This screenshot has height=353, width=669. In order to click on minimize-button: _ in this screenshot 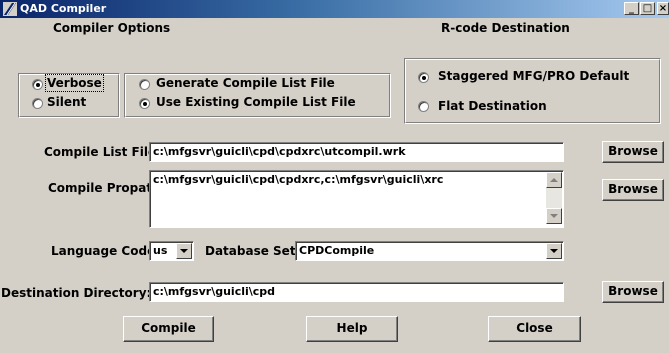, I will do `click(631, 8)`.